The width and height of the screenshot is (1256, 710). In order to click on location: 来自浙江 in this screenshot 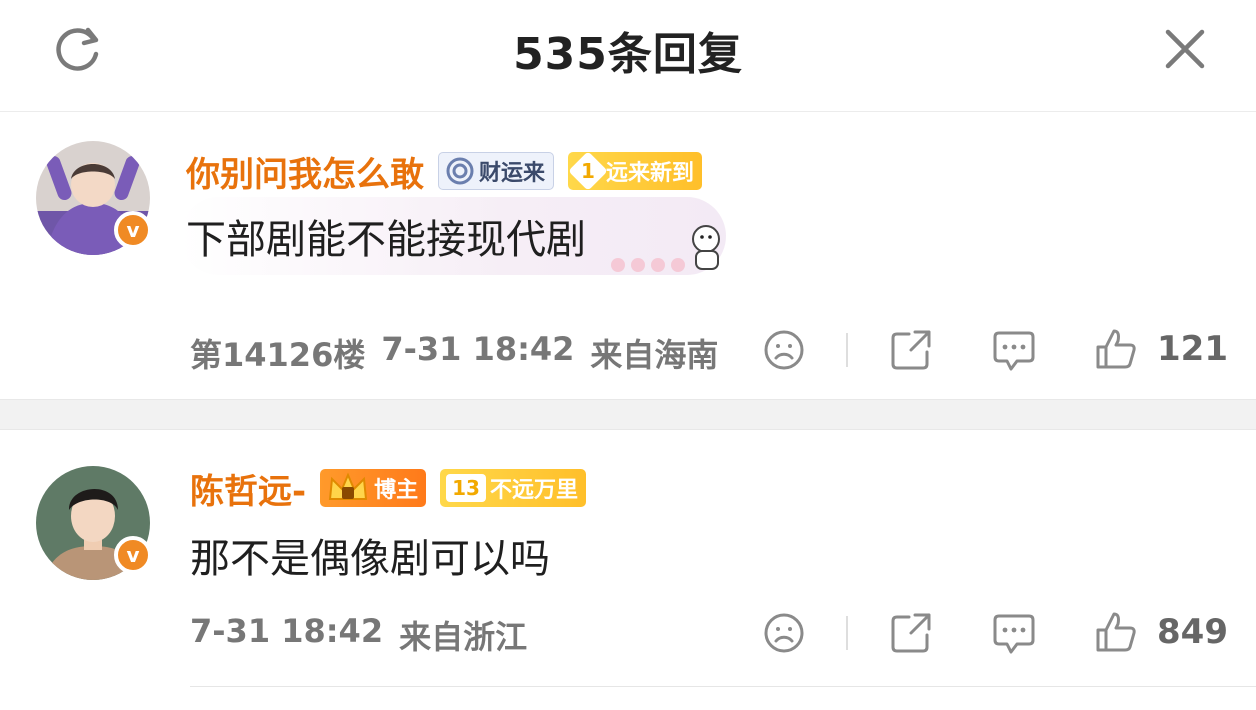, I will do `click(463, 637)`.